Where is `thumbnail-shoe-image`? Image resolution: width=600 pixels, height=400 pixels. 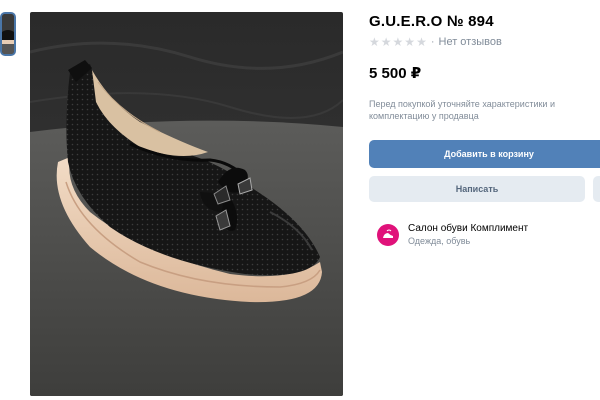 thumbnail-shoe-image is located at coordinates (8, 34).